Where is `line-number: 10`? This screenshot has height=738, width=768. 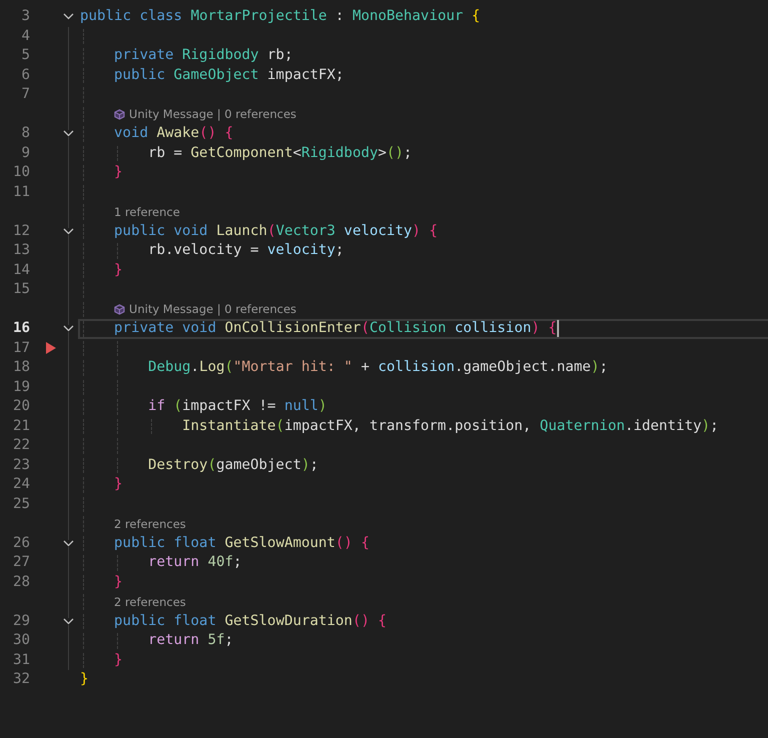 line-number: 10 is located at coordinates (21, 172).